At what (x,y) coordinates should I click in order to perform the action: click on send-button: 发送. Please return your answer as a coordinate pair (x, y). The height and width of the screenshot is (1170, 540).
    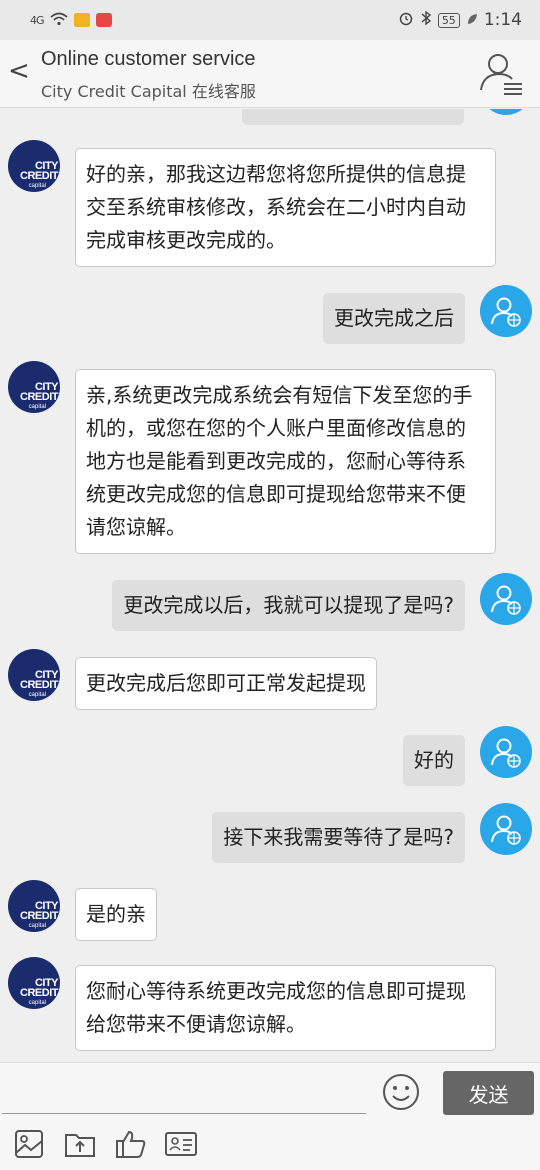
    Looking at the image, I should click on (488, 1093).